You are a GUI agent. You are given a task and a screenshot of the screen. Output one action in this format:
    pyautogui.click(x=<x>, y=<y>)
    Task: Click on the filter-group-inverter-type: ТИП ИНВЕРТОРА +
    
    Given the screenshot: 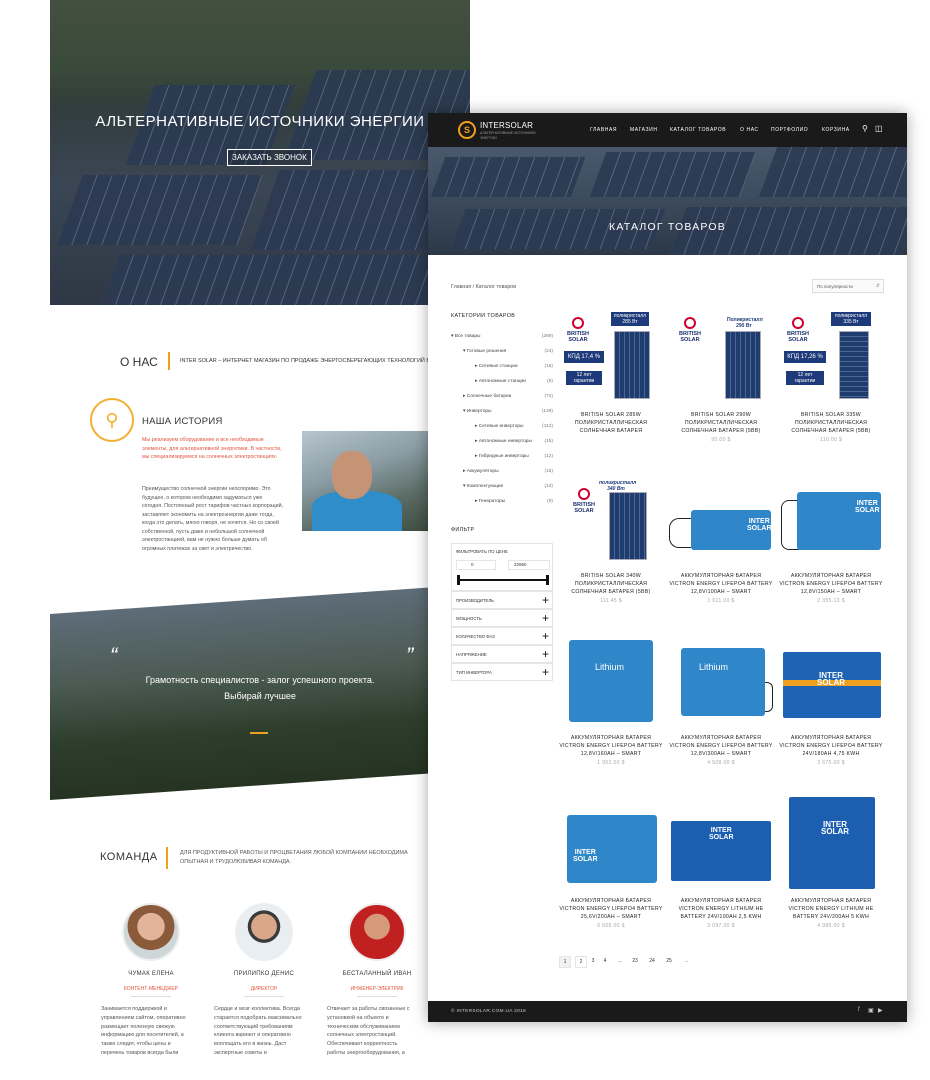 What is the action you would take?
    pyautogui.click(x=502, y=672)
    